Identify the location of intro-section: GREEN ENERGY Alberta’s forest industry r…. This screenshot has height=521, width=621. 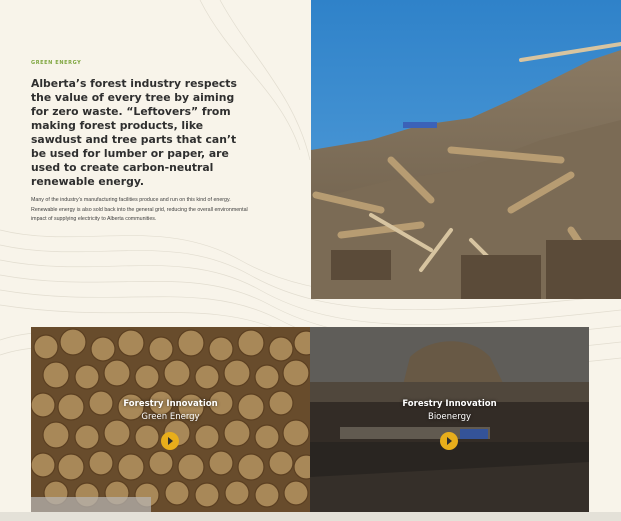
(141, 142).